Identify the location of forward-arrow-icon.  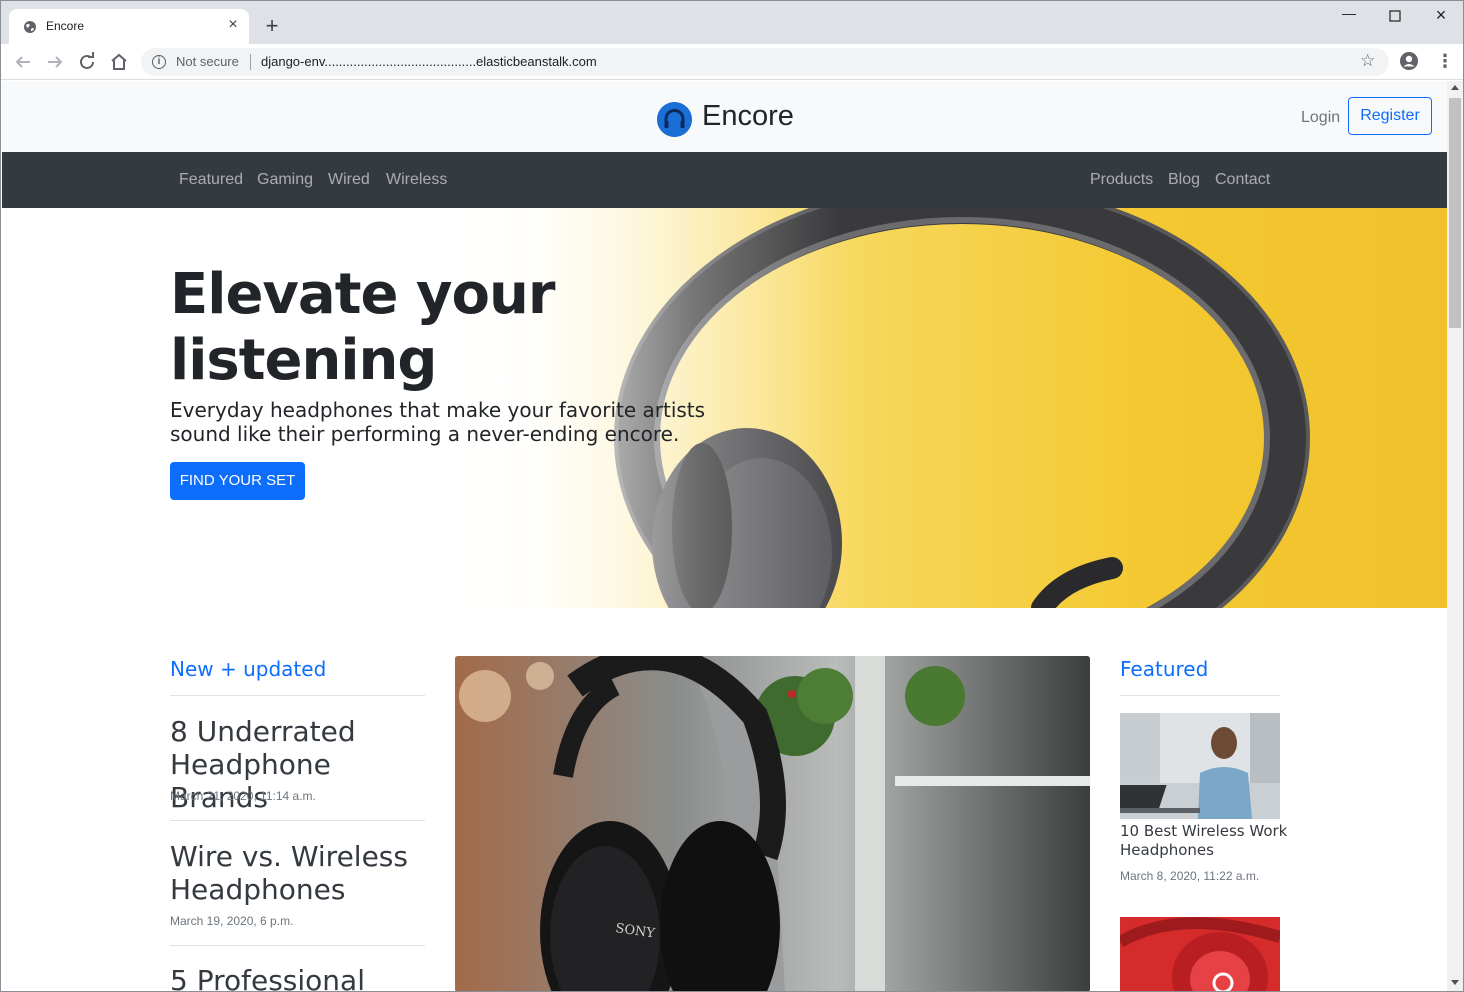
(55, 62).